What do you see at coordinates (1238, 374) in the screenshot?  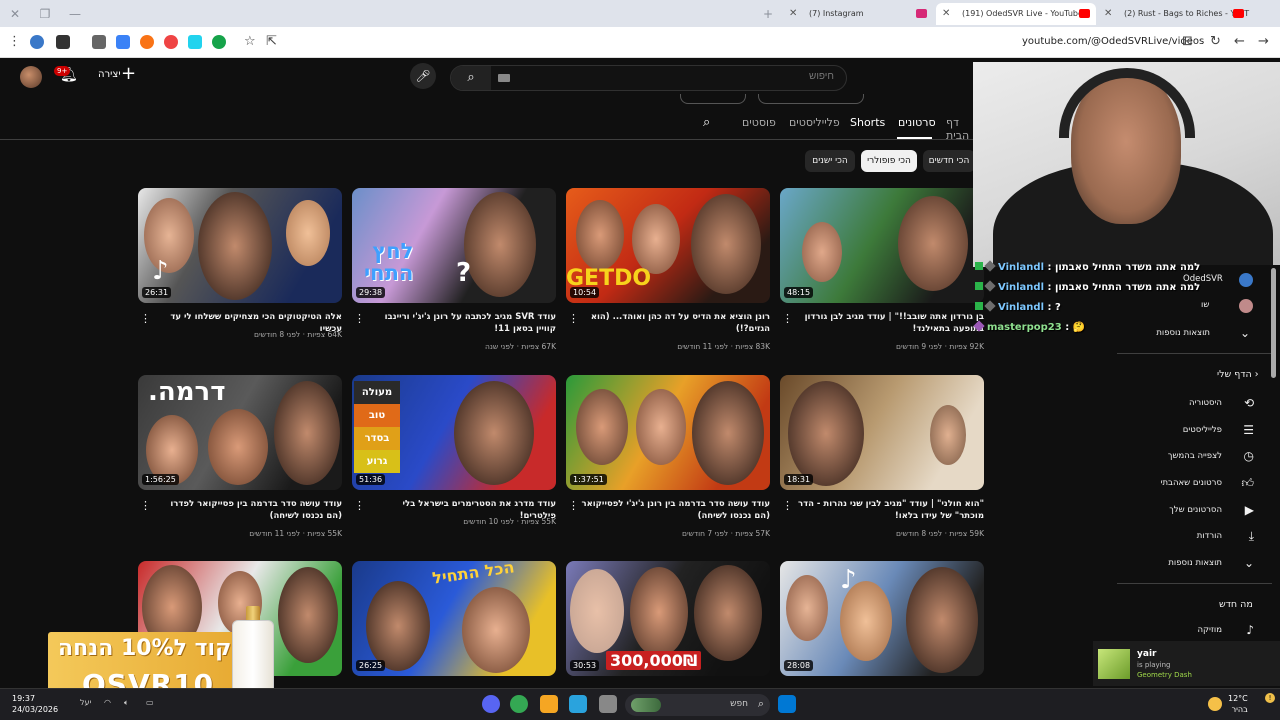 I see `you-section-header: הדף שלי ›` at bounding box center [1238, 374].